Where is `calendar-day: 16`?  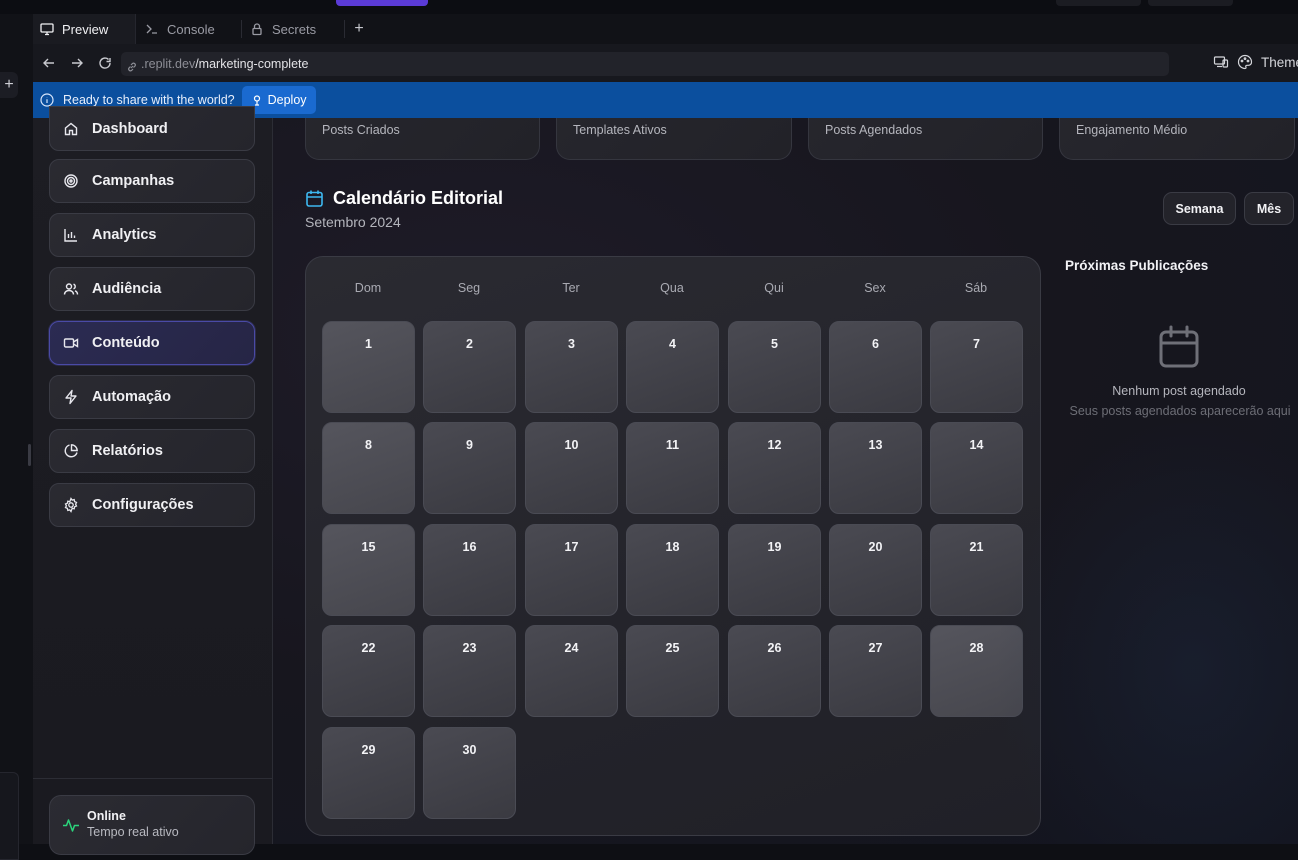
calendar-day: 16 is located at coordinates (469, 570).